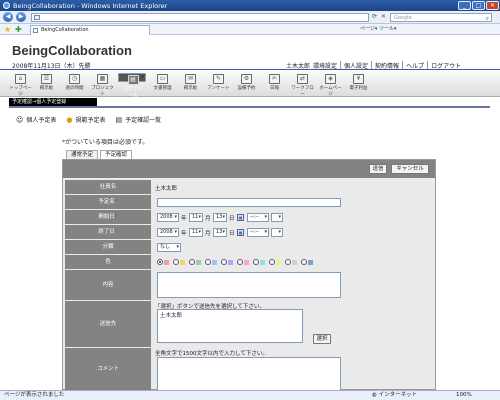 This screenshot has height=400, width=500. Describe the element at coordinates (168, 232) in the screenshot. I see `end-year-select: 2008` at that location.